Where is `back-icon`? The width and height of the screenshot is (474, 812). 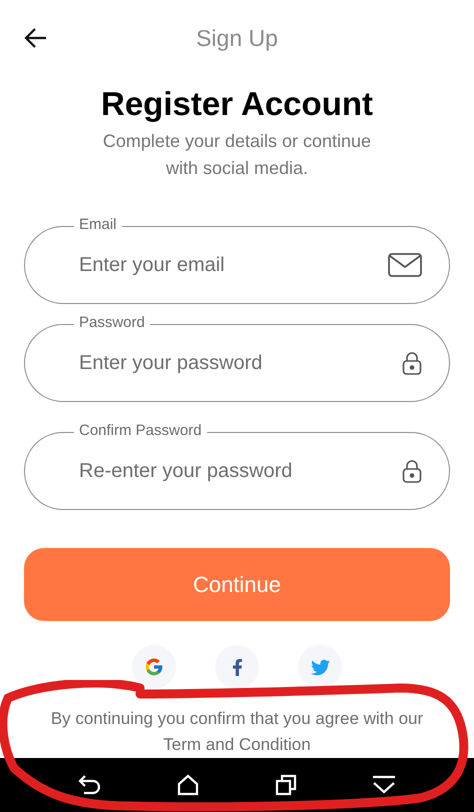
back-icon is located at coordinates (90, 785).